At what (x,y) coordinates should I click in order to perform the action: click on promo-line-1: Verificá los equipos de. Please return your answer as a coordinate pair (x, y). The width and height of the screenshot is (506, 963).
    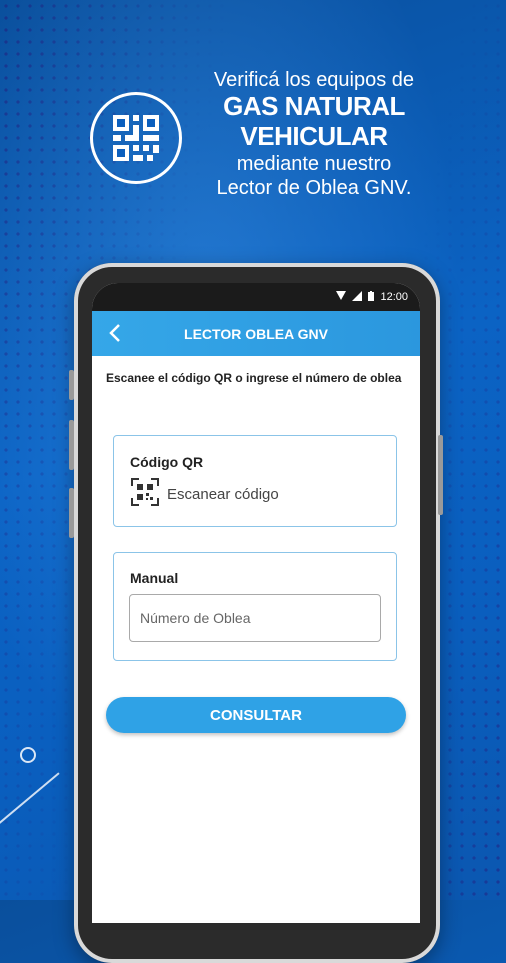
    Looking at the image, I should click on (314, 80).